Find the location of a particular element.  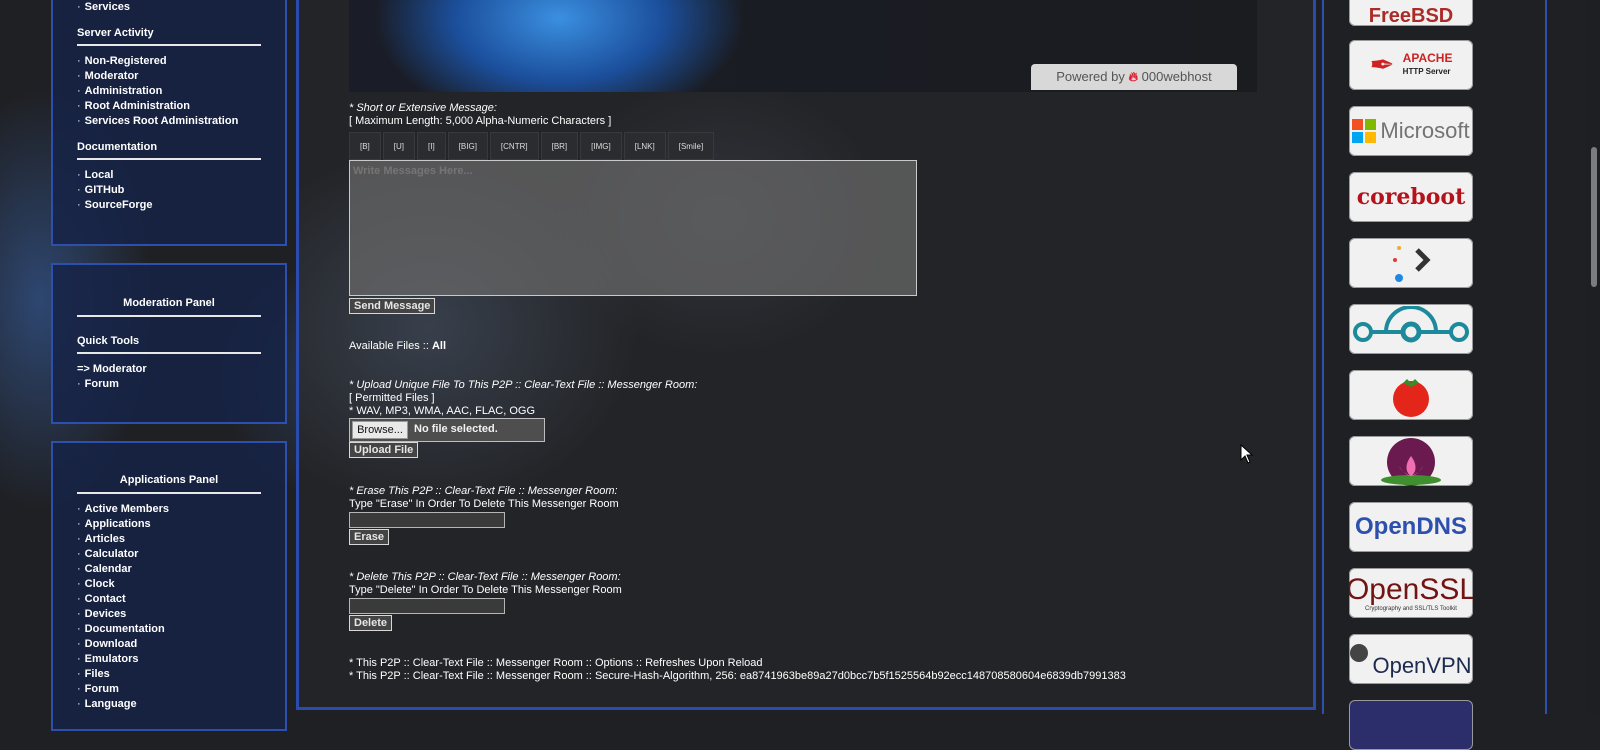

page-scrollbar is located at coordinates (1593, 357).